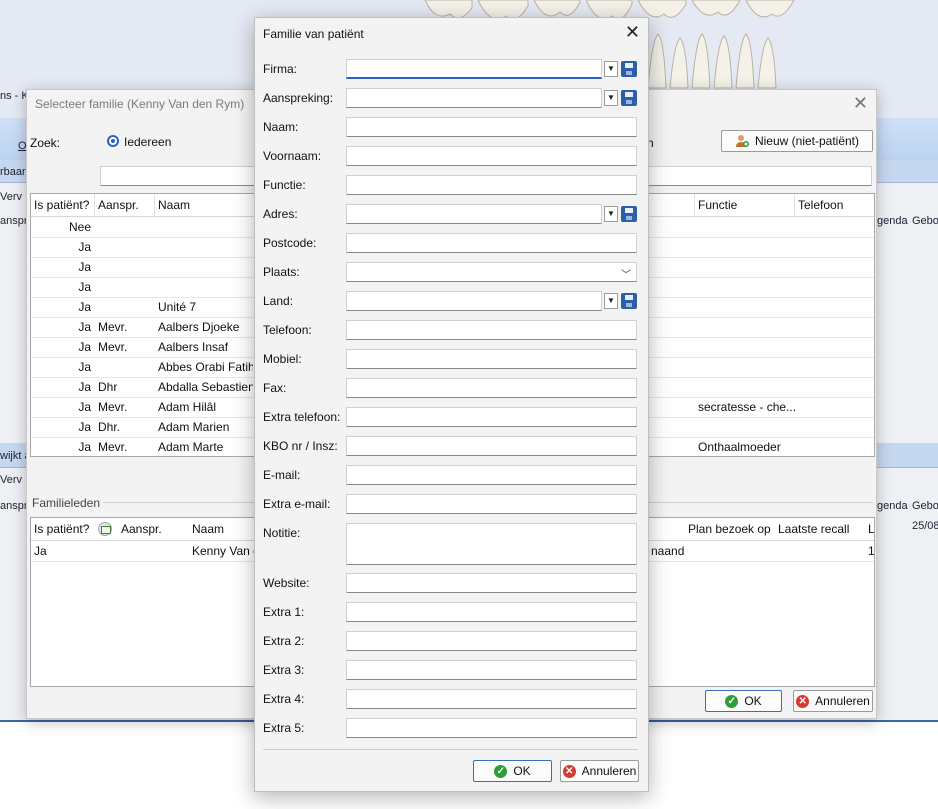 The image size is (938, 809). Describe the element at coordinates (199, 327) in the screenshot. I see `cell-naam: Aalbers Djoeke` at that location.